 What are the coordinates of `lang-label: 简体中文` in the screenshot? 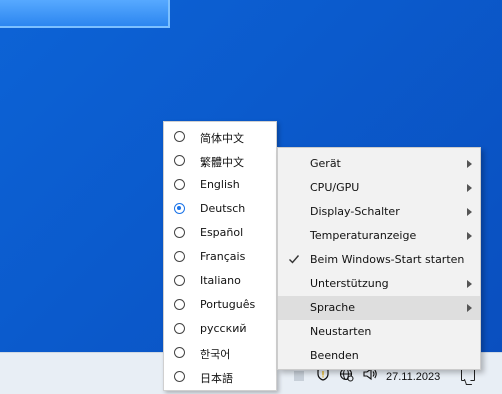 It's located at (222, 138).